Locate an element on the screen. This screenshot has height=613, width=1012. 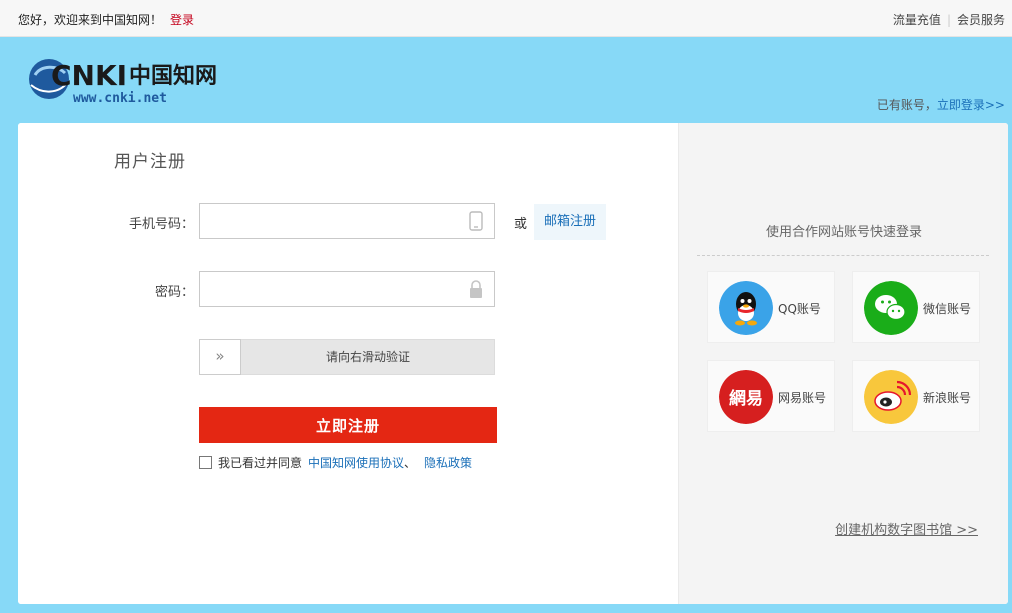
top-links: 流量充值 | 会员服务 is located at coordinates (949, 19).